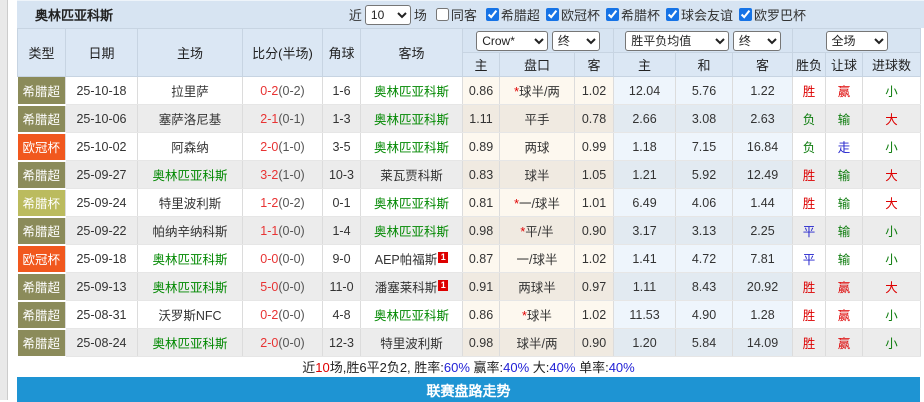 The image size is (924, 402). Describe the element at coordinates (704, 174) in the screenshot. I see `avg-draw: 5.92` at that location.